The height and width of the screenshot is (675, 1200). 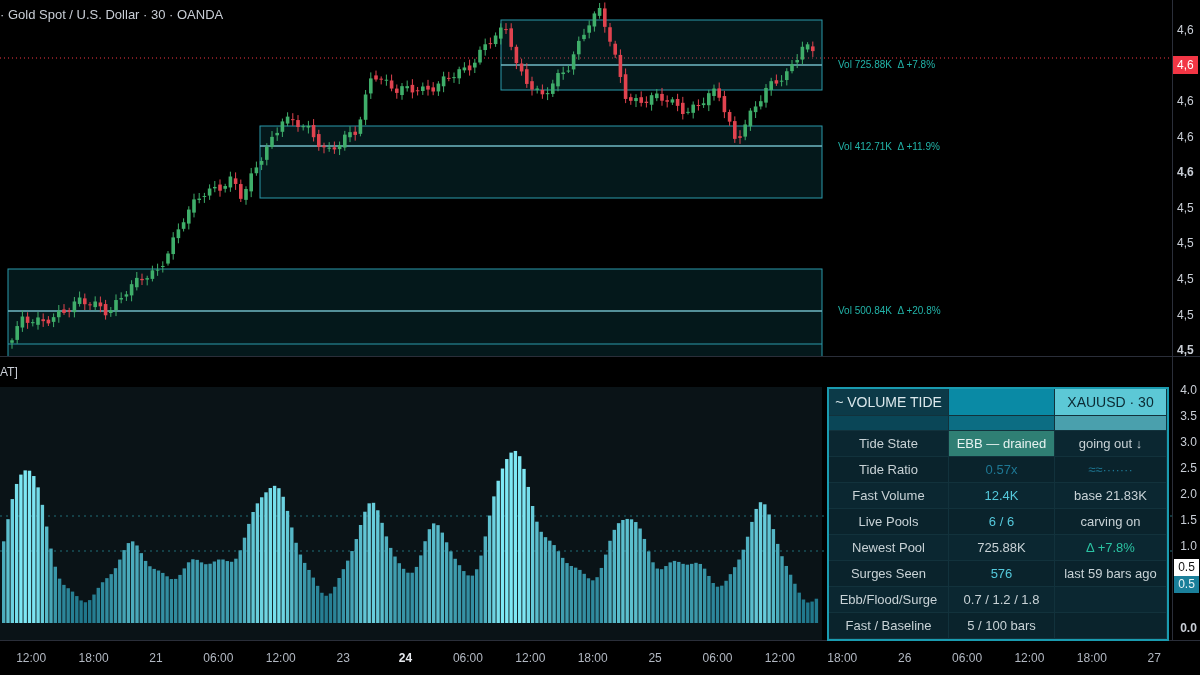 What do you see at coordinates (905, 658) in the screenshot?
I see `time-axis-label: 26` at bounding box center [905, 658].